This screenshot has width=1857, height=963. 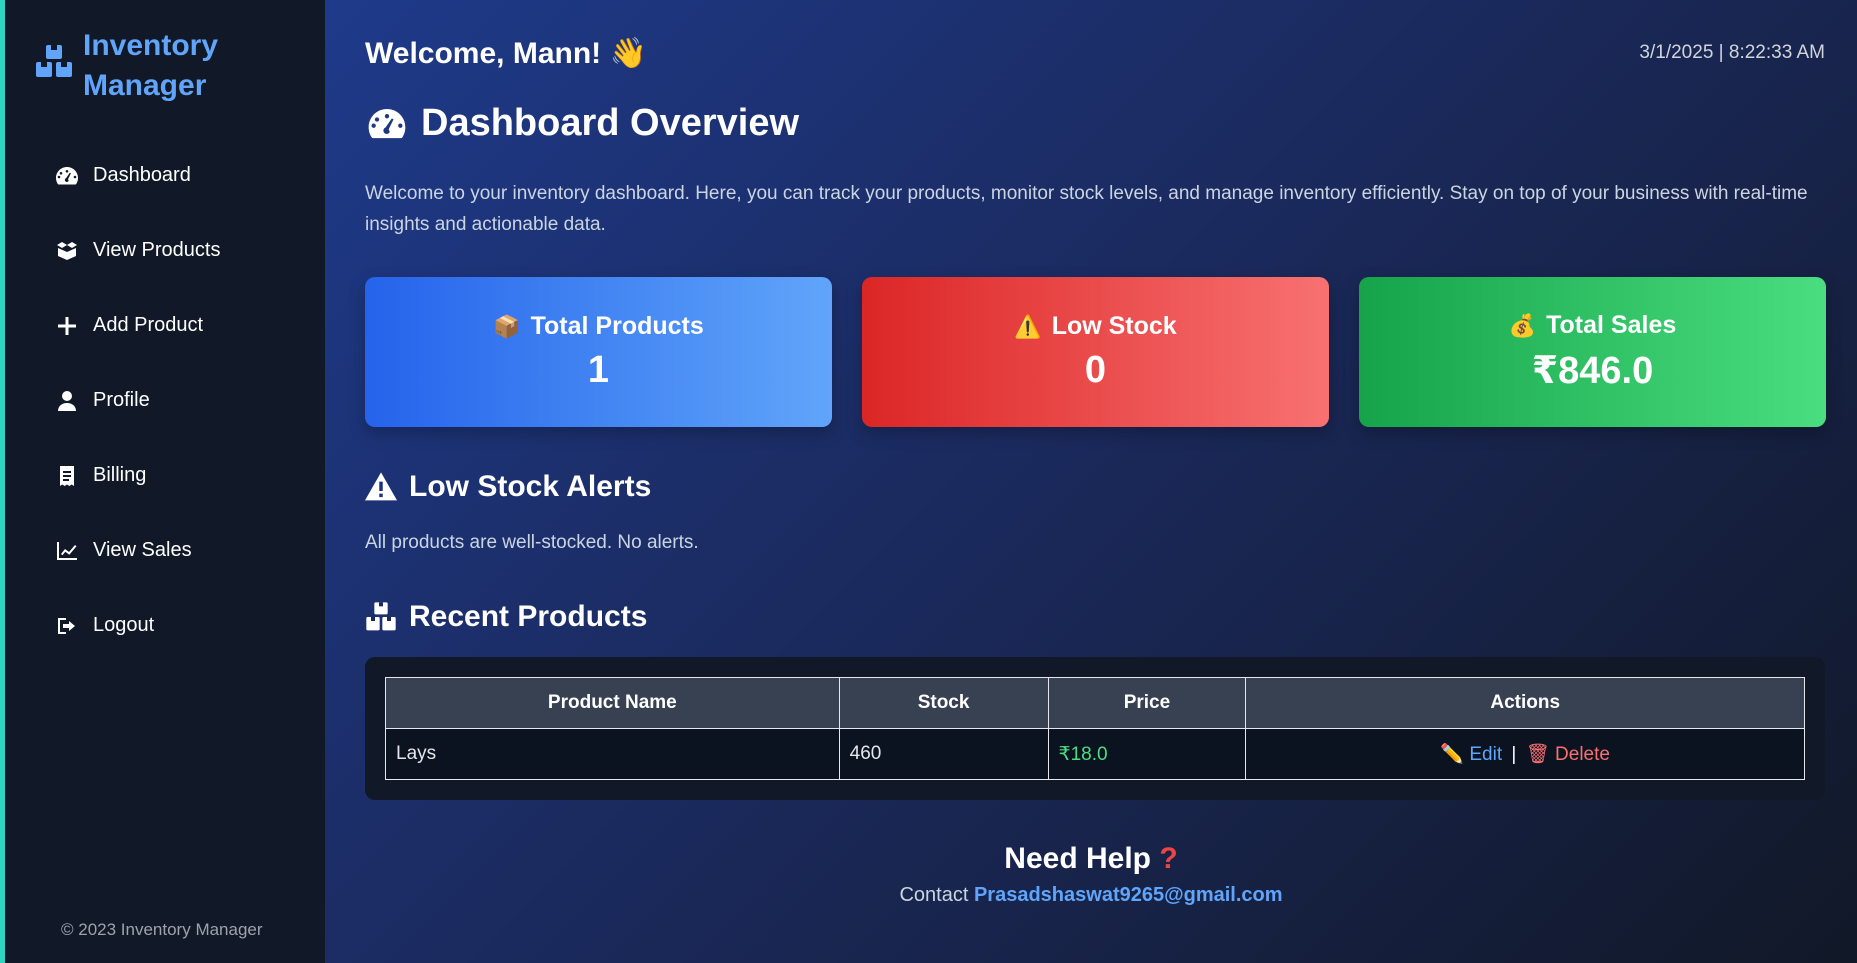 I want to click on column-header: Actions, so click(x=1525, y=703).